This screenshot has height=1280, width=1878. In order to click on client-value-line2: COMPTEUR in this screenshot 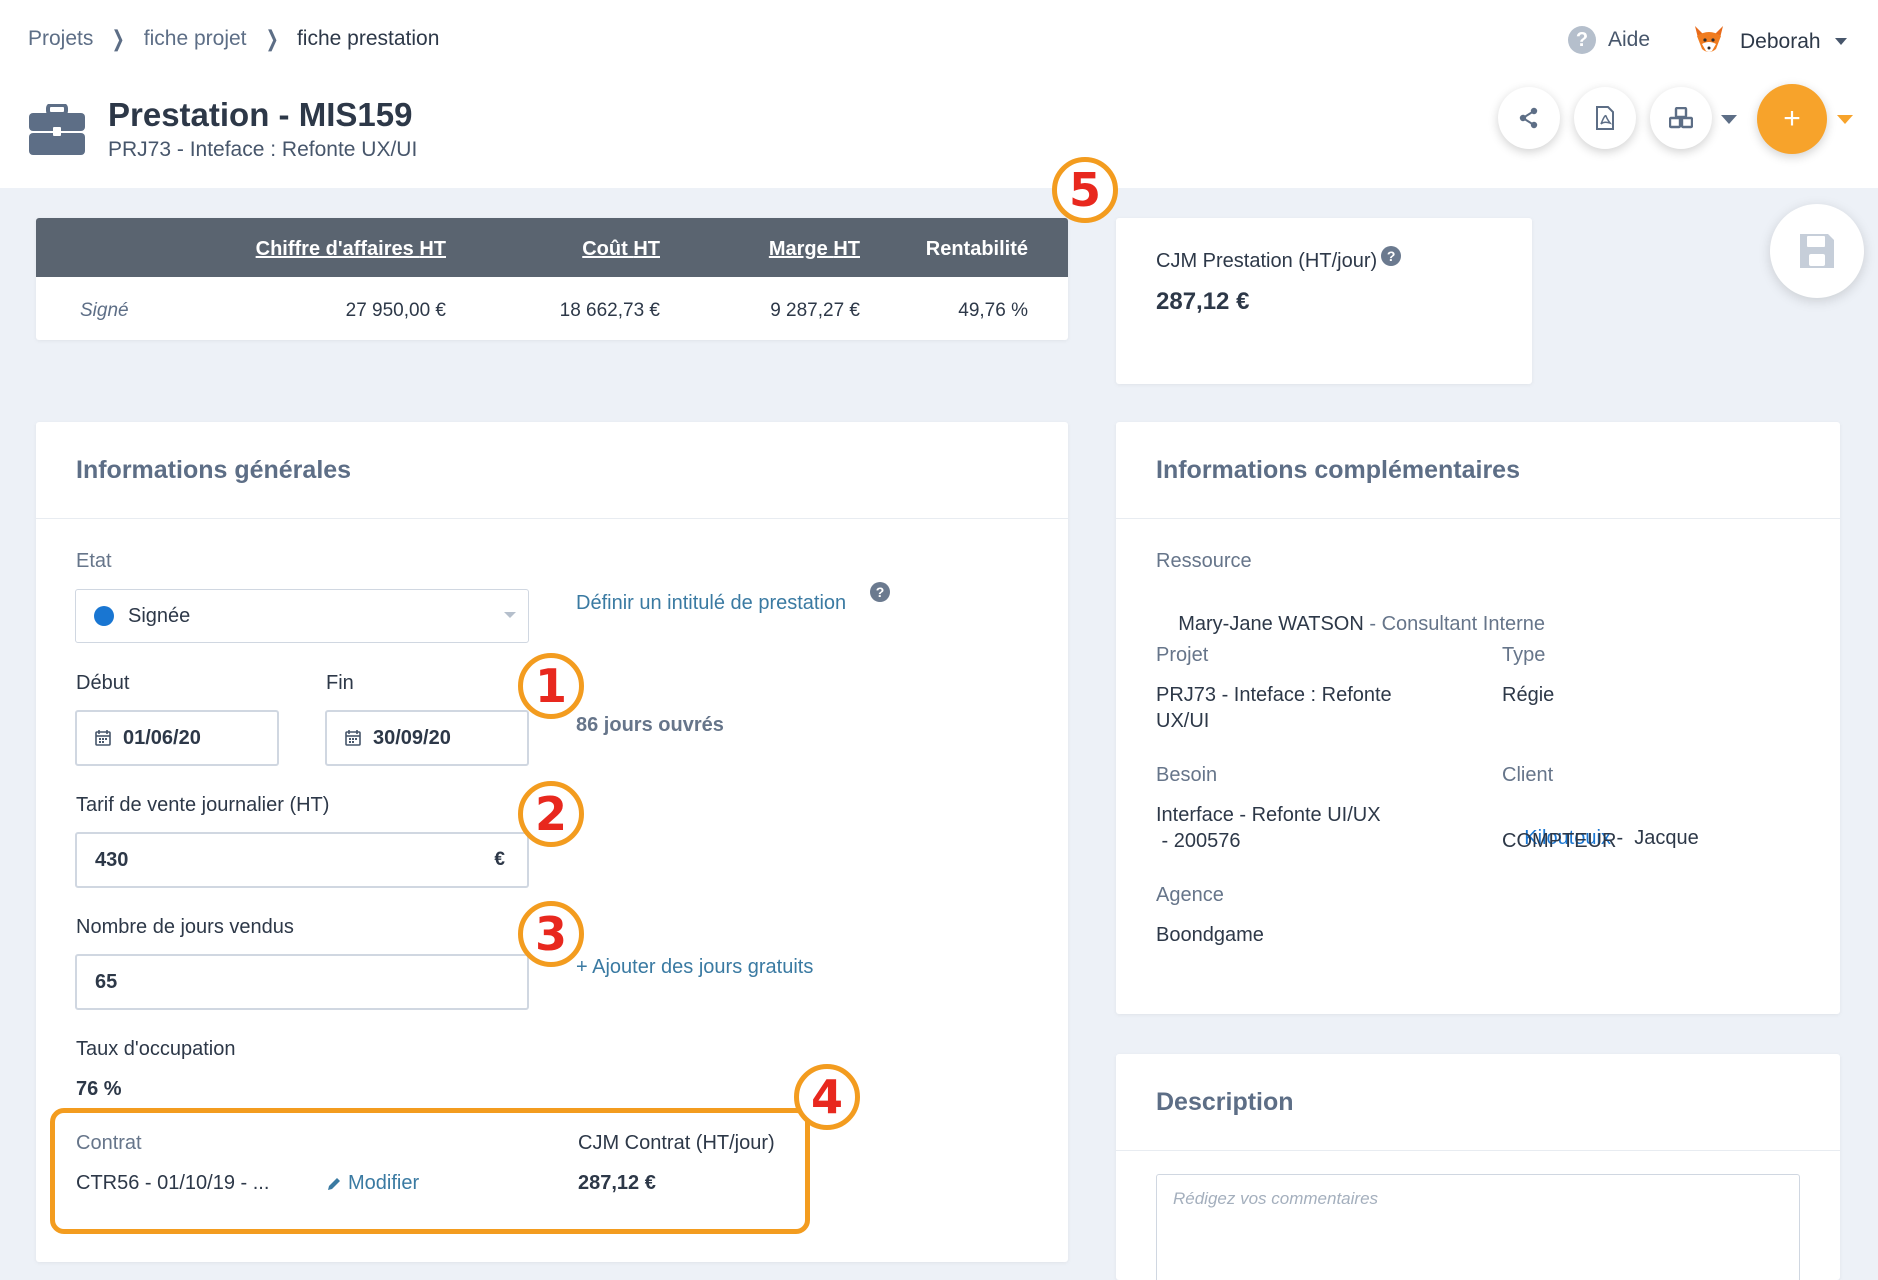, I will do `click(1559, 841)`.